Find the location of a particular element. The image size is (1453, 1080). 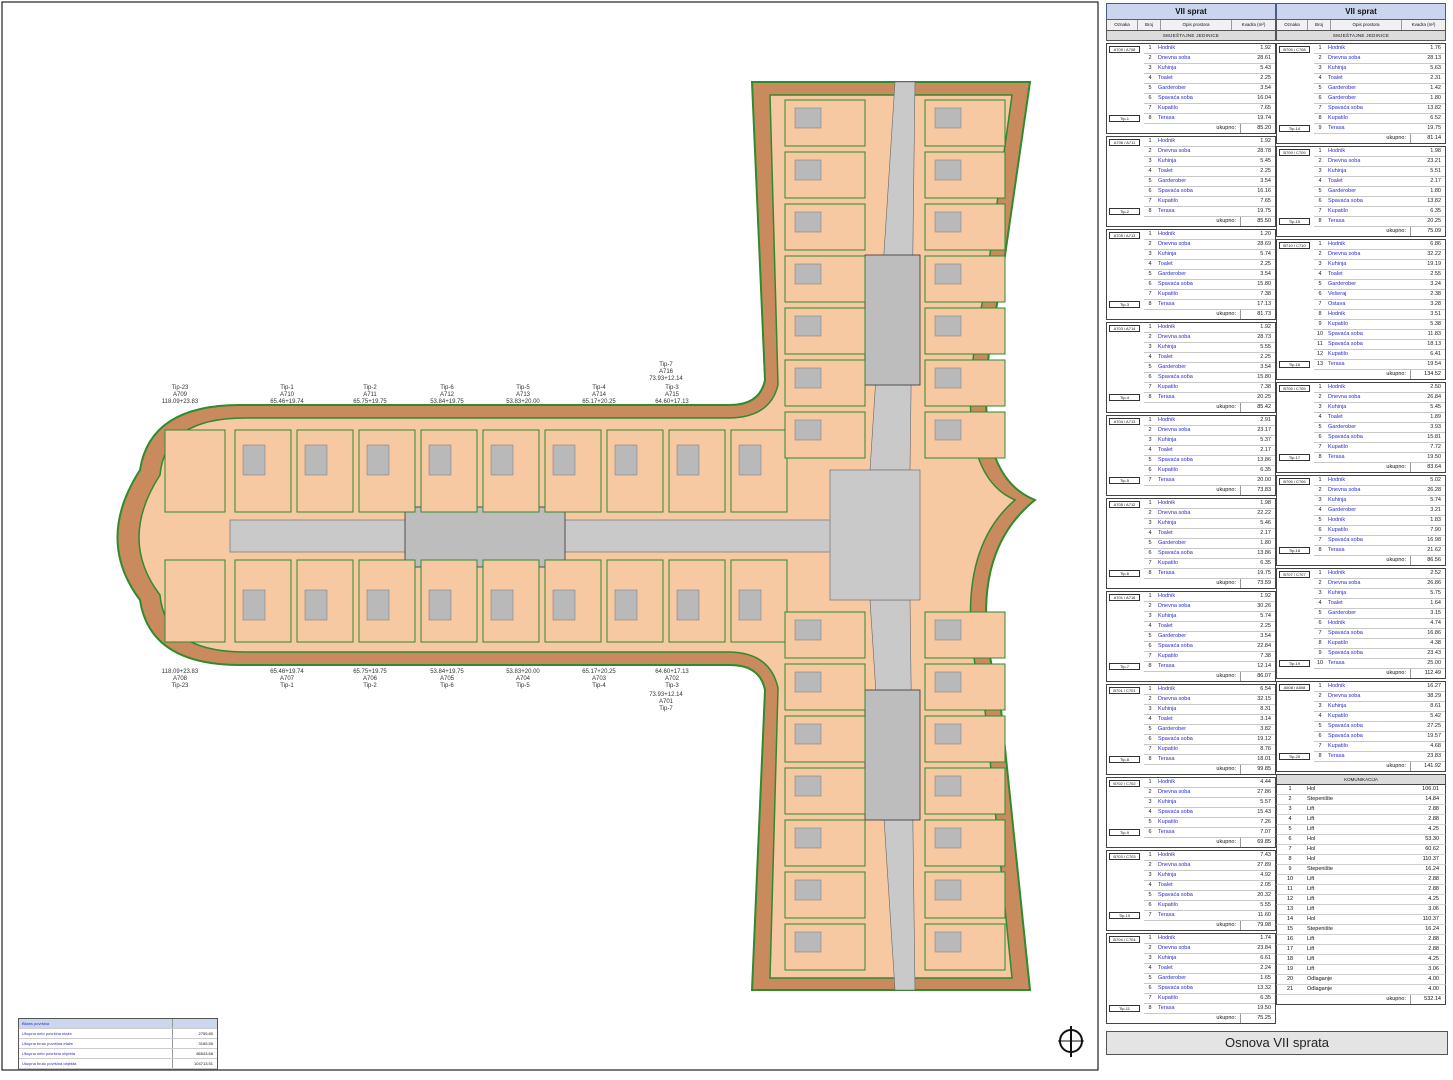

room-number: 4 is located at coordinates (1320, 510).